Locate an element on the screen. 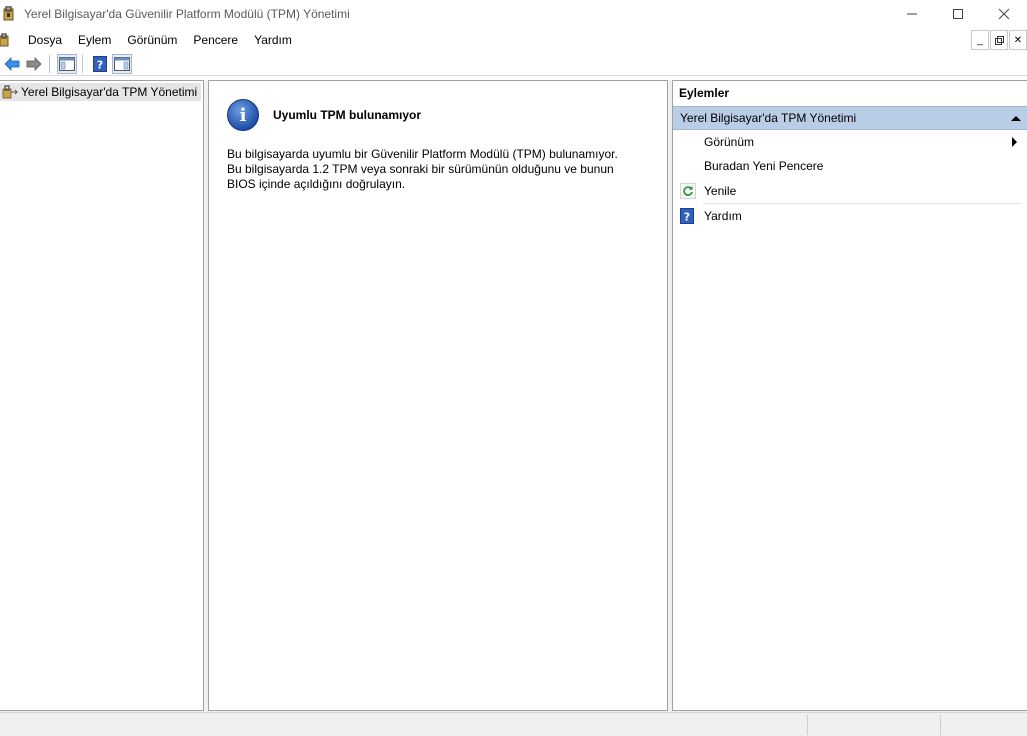 The width and height of the screenshot is (1027, 736). maximize-button is located at coordinates (958, 14).